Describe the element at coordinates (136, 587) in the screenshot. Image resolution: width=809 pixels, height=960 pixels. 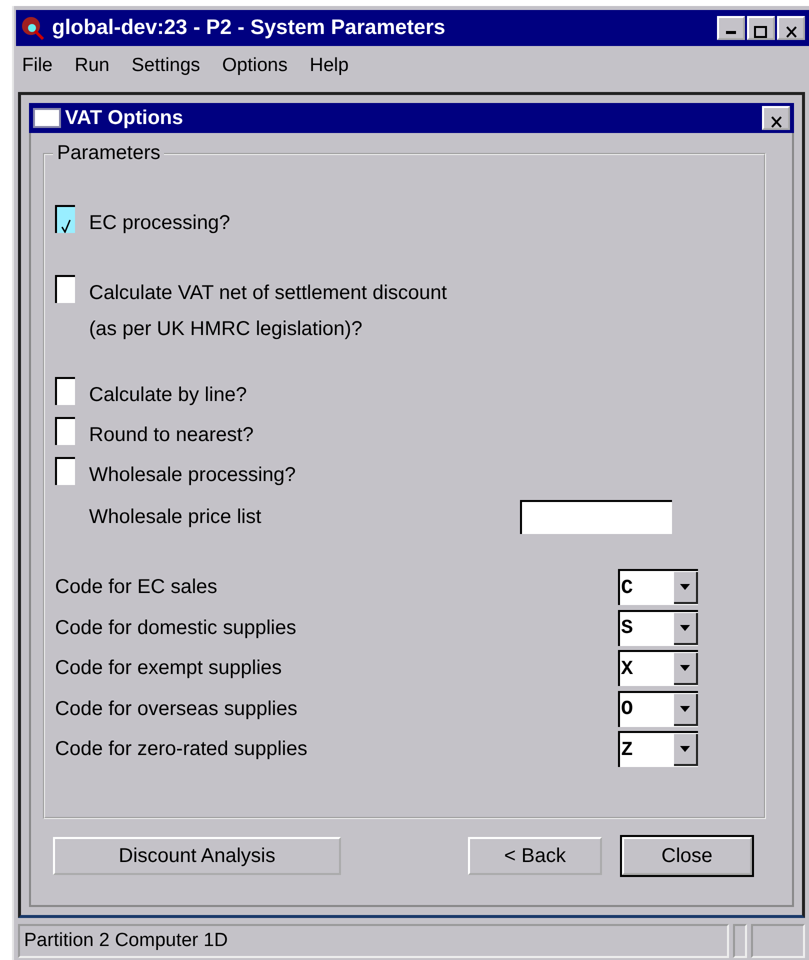
I see `field-label: Code for EC sales` at that location.